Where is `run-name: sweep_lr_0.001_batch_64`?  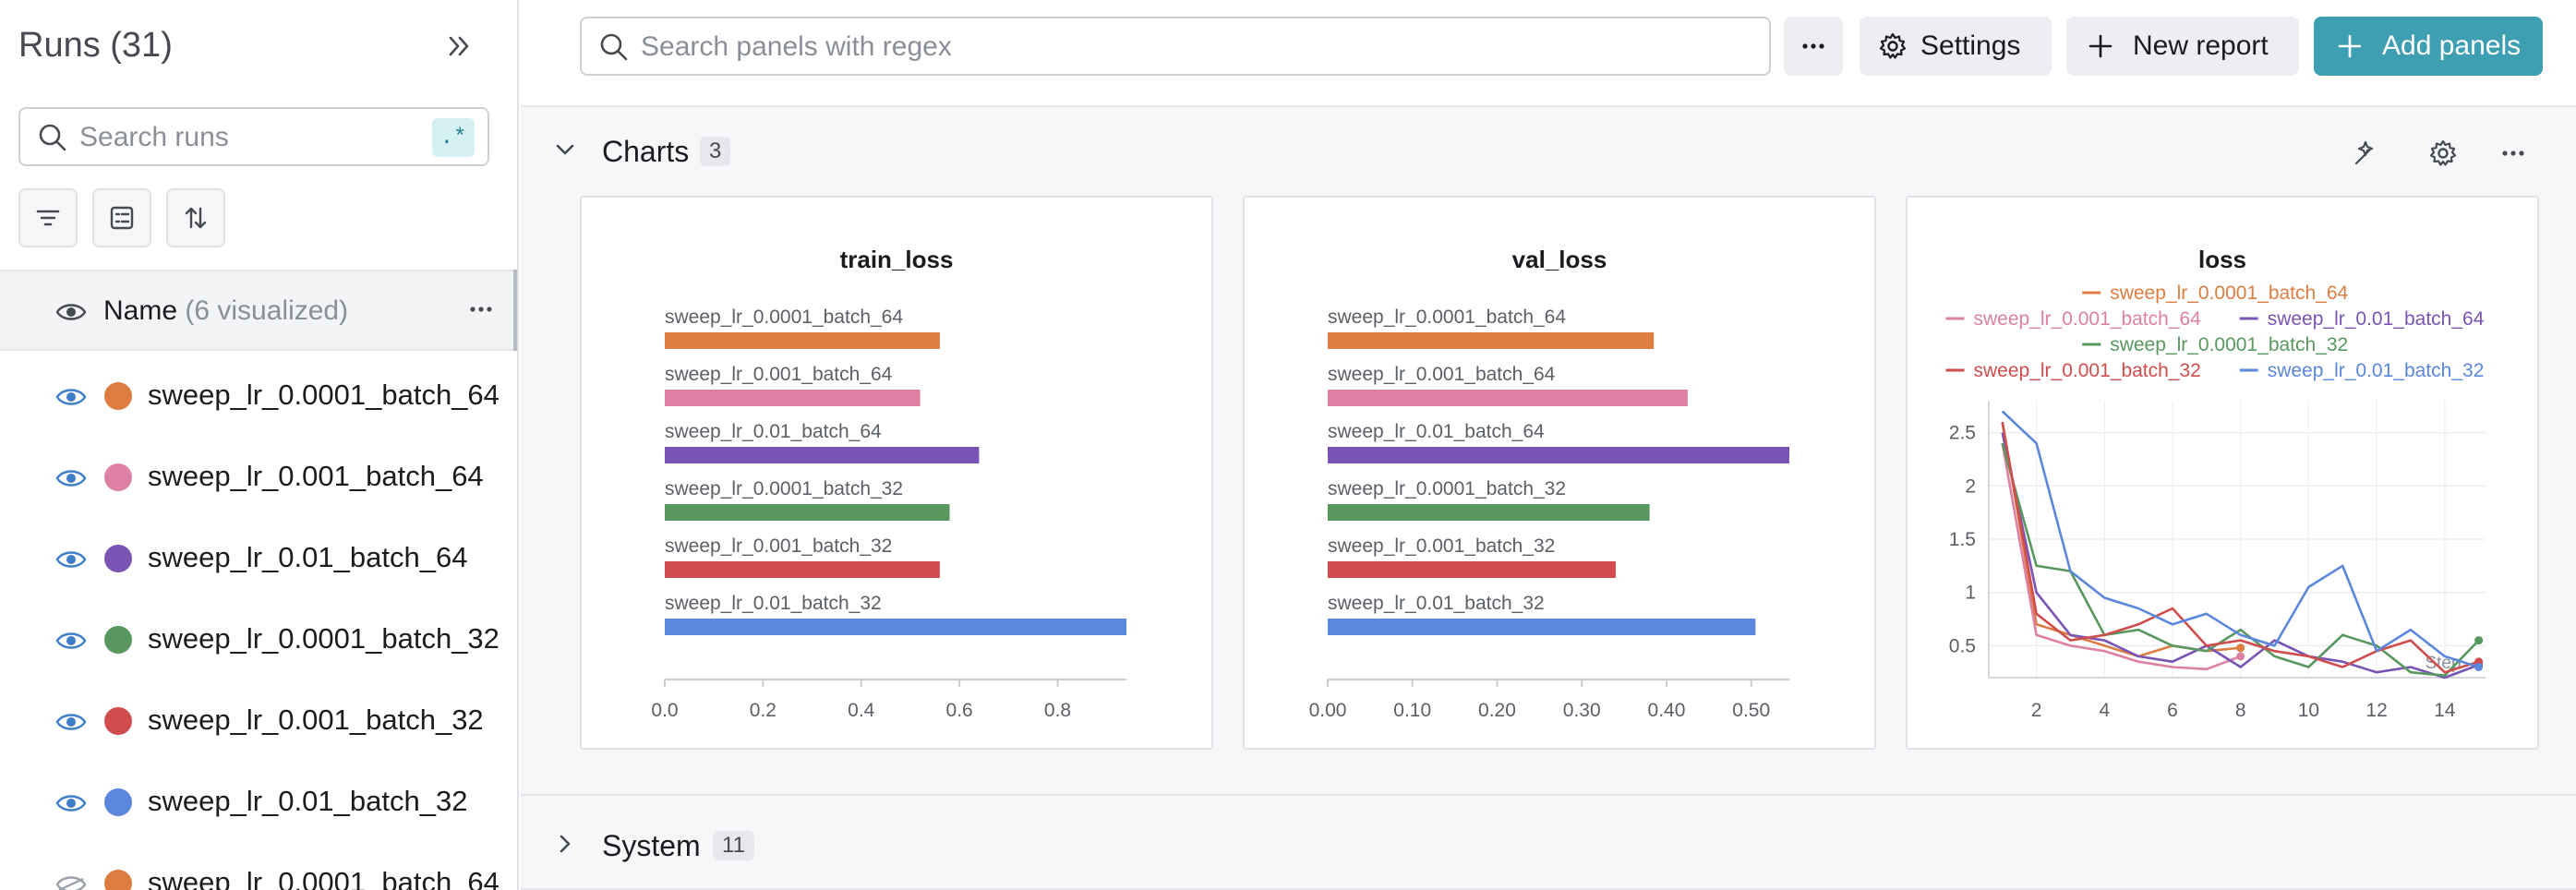 run-name: sweep_lr_0.001_batch_64 is located at coordinates (316, 476).